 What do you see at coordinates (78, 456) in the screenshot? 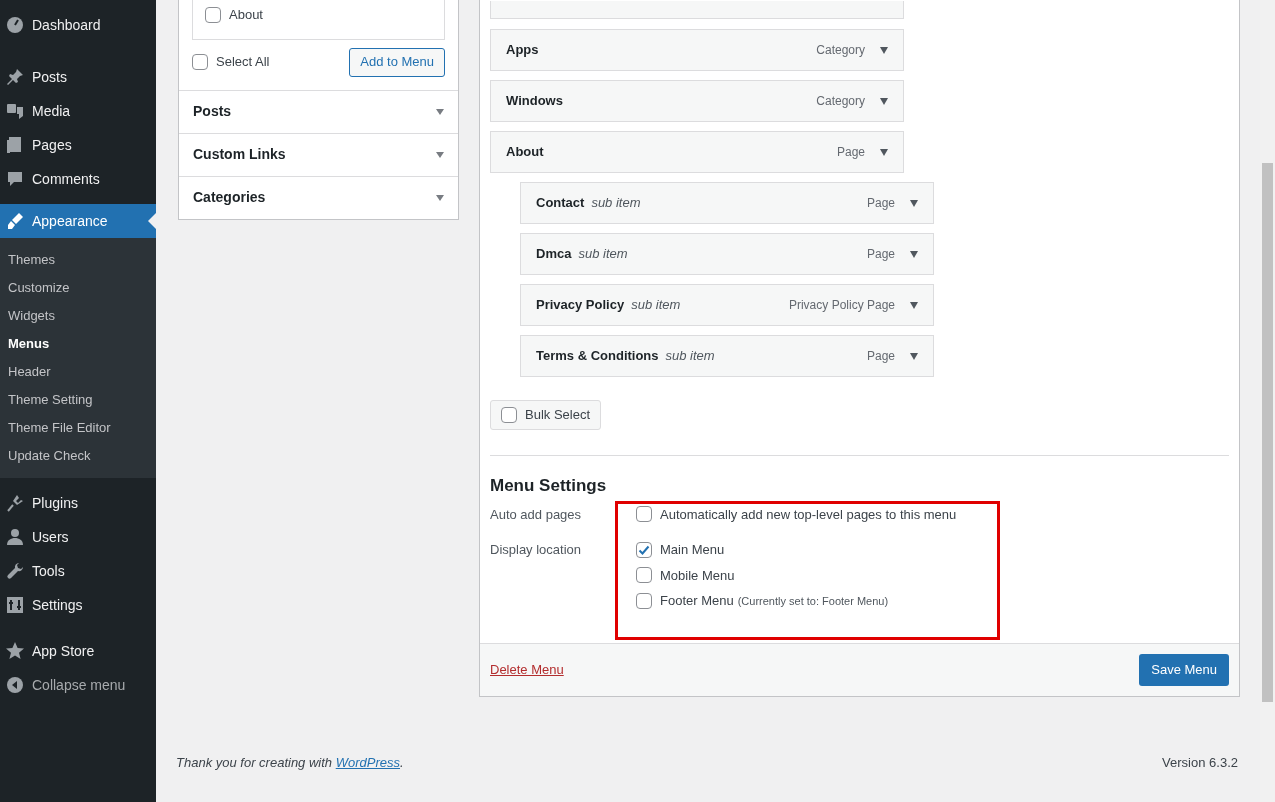
I see `submenu-item: Update Check` at bounding box center [78, 456].